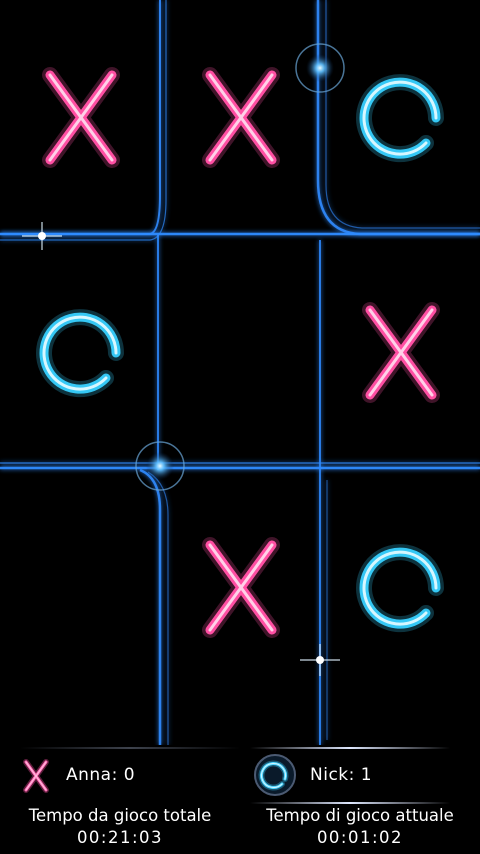  What do you see at coordinates (101, 775) in the screenshot?
I see `player-anna-score: Anna: 0` at bounding box center [101, 775].